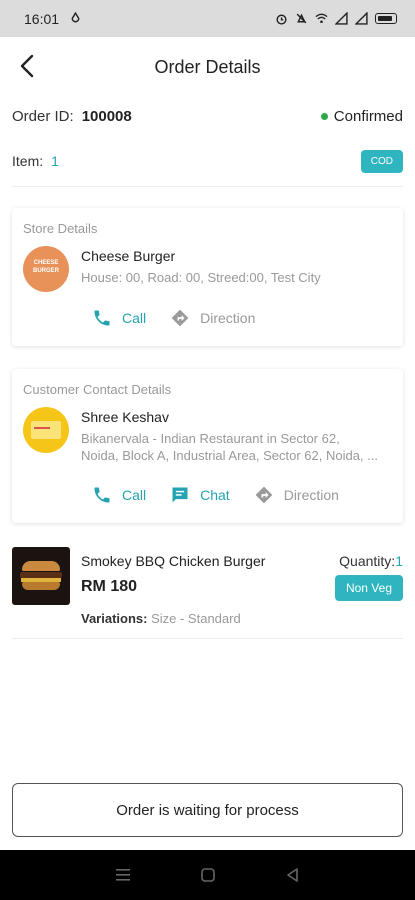  I want to click on order-id-row: Order ID: 100008 Confirmed, so click(207, 116).